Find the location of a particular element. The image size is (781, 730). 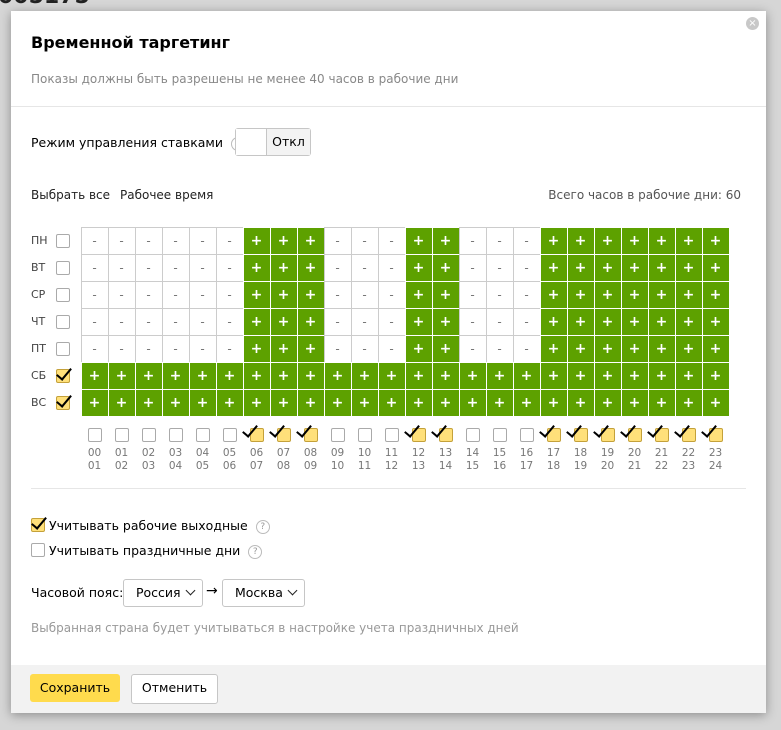

bid-mode-toggle: Откл is located at coordinates (273, 142).